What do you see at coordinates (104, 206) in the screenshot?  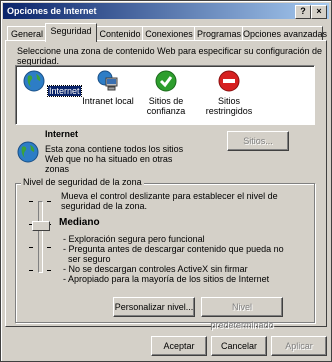 I see `slider-hint-2: seguridad de la zona.` at bounding box center [104, 206].